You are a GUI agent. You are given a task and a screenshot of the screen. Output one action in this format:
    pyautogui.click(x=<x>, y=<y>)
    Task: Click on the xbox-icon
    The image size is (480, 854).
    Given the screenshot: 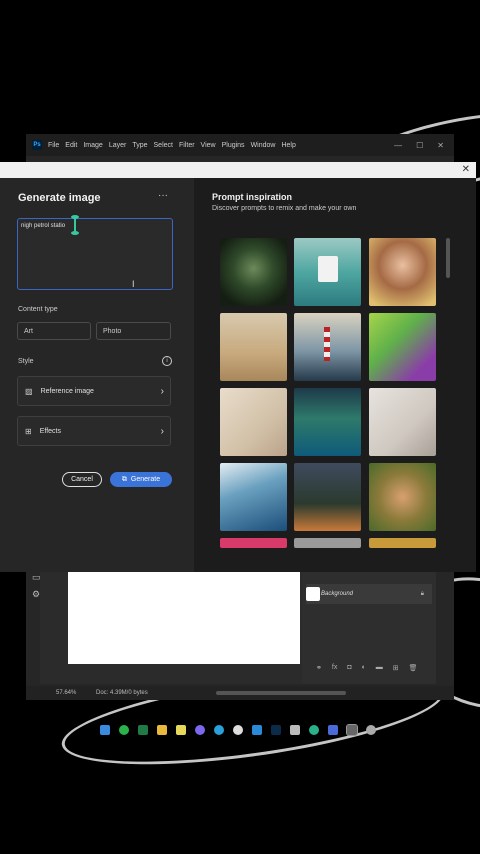 What is the action you would take?
    pyautogui.click(x=238, y=730)
    